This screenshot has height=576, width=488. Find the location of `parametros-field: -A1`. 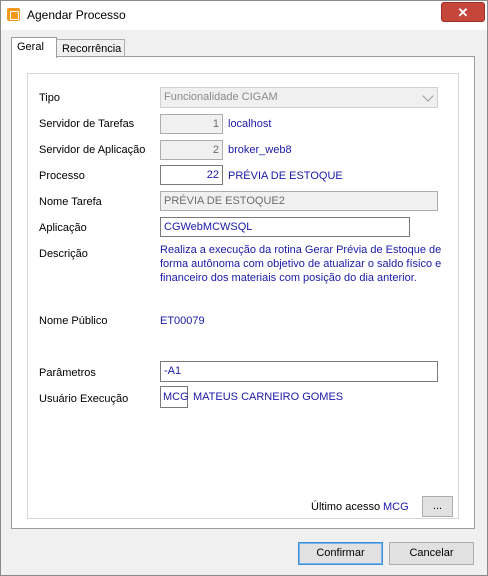

parametros-field: -A1 is located at coordinates (299, 371).